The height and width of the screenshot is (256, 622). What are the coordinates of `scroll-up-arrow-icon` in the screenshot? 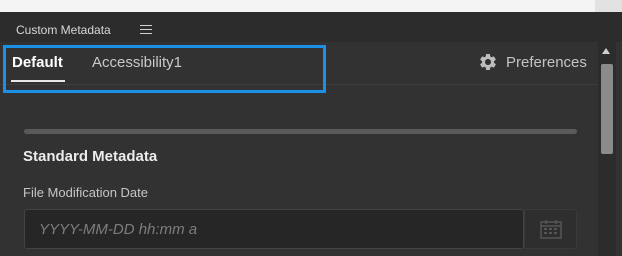 It's located at (606, 51).